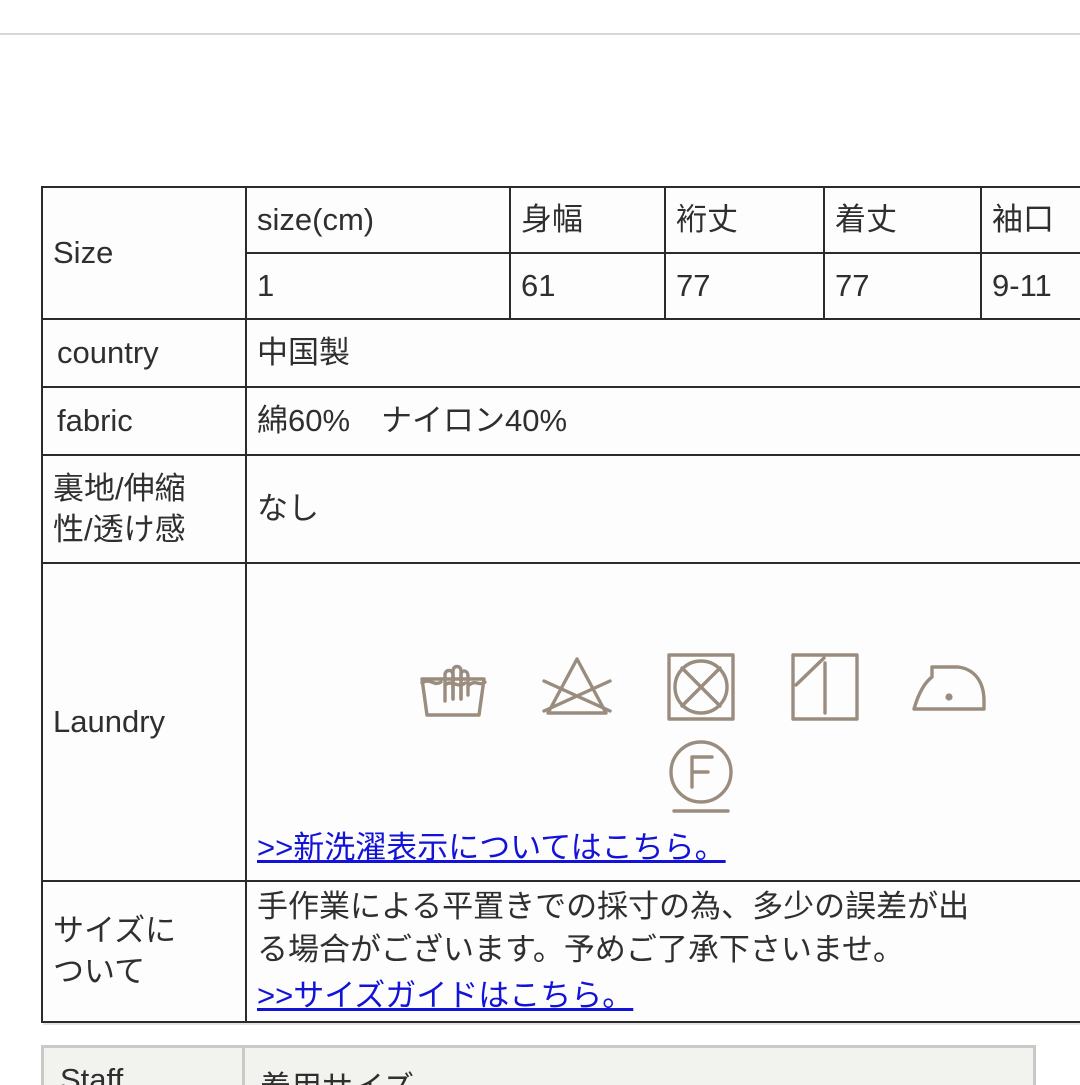  I want to click on do-not-tumble-dry-icon, so click(700, 687).